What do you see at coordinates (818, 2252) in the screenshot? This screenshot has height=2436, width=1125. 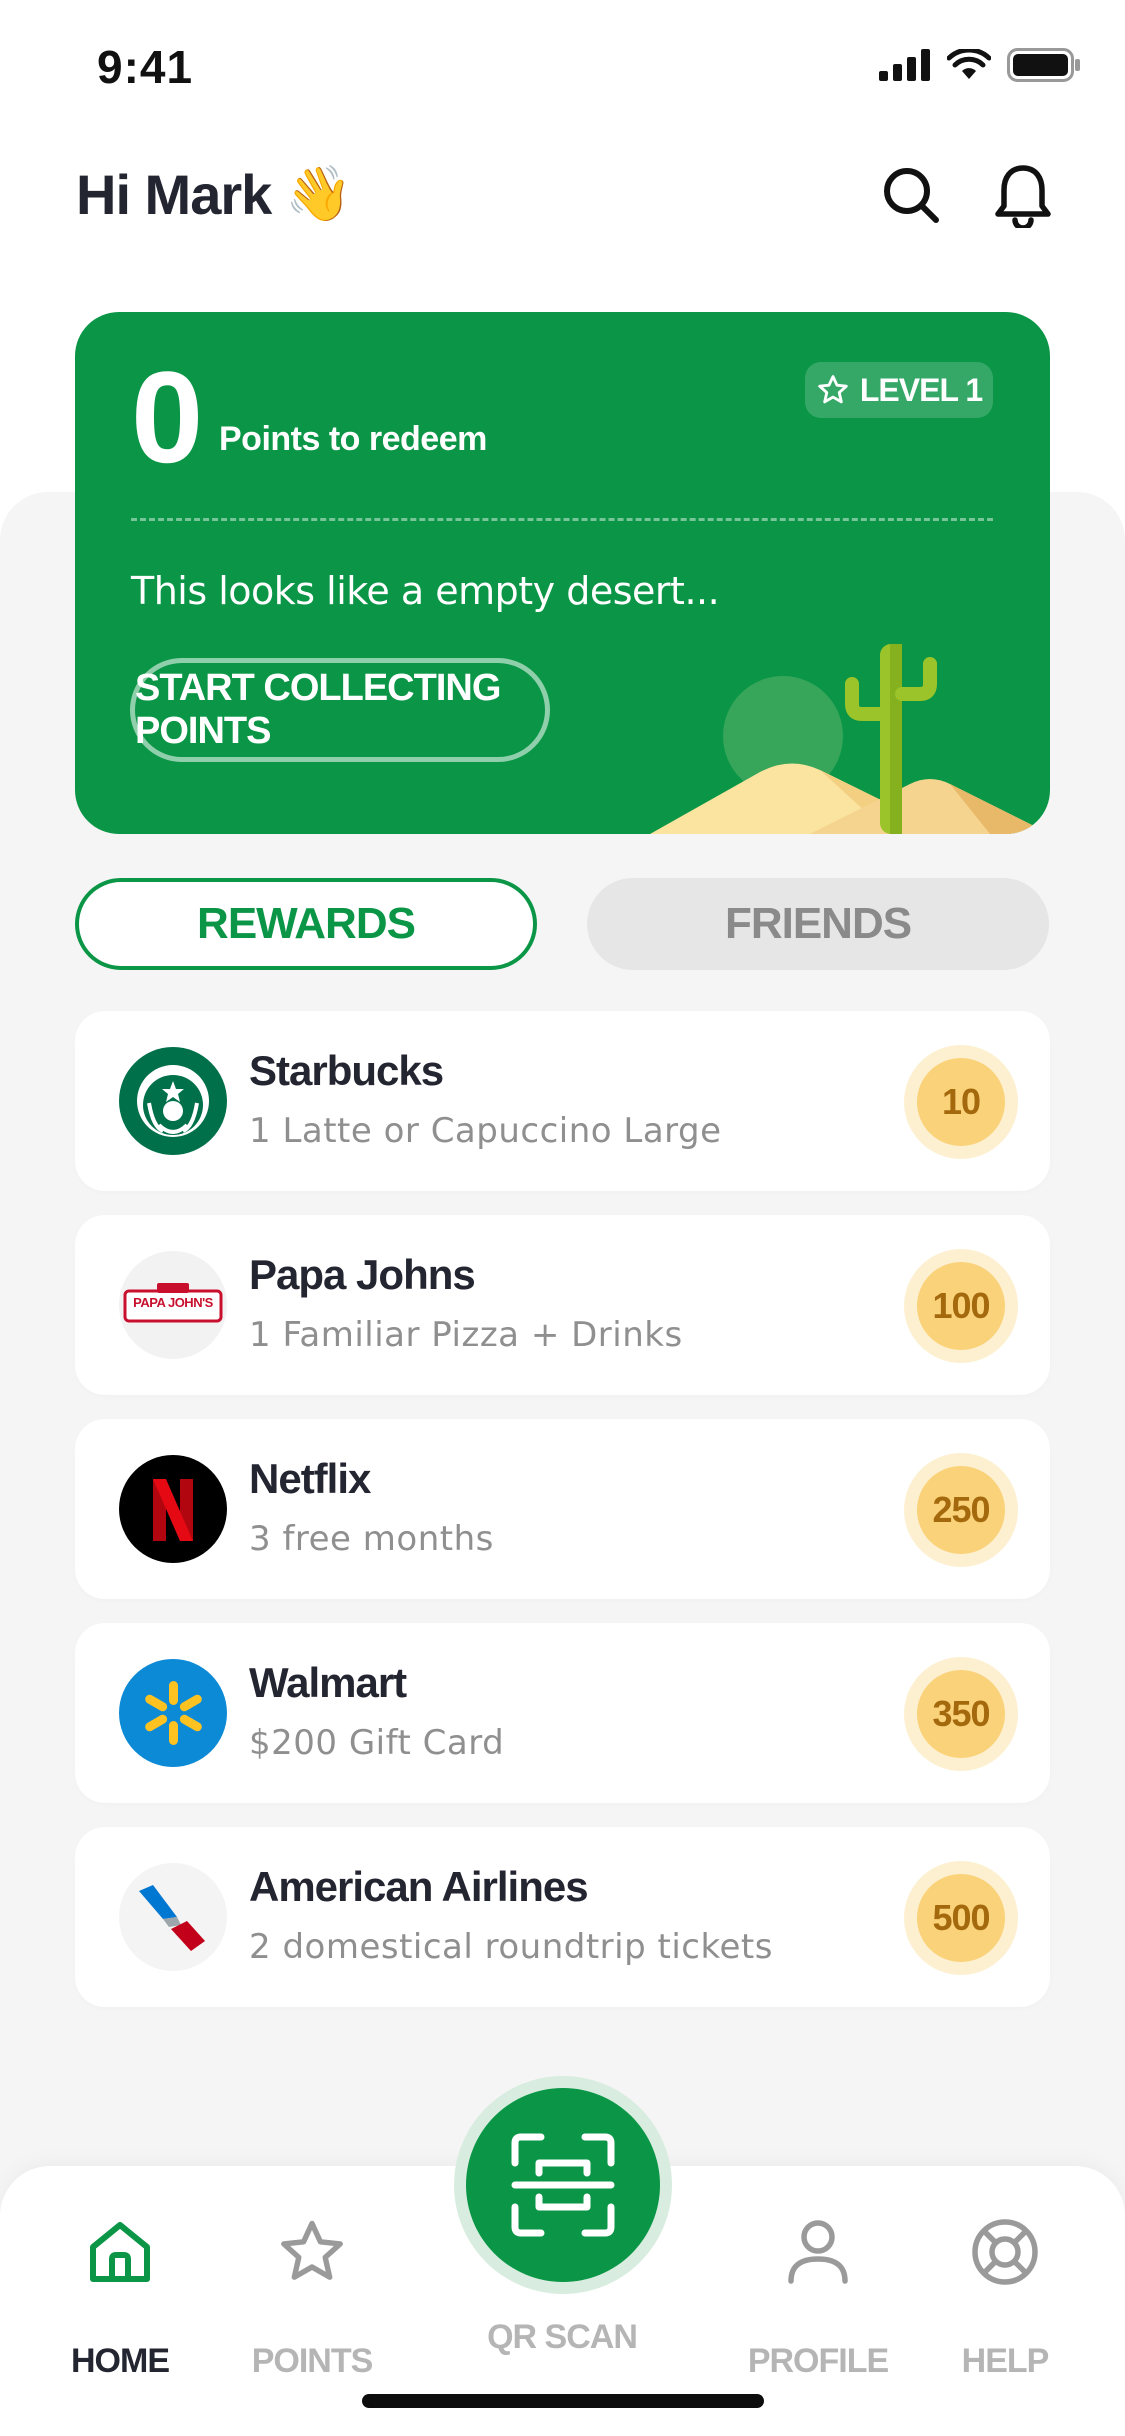 I see `user-icon` at bounding box center [818, 2252].